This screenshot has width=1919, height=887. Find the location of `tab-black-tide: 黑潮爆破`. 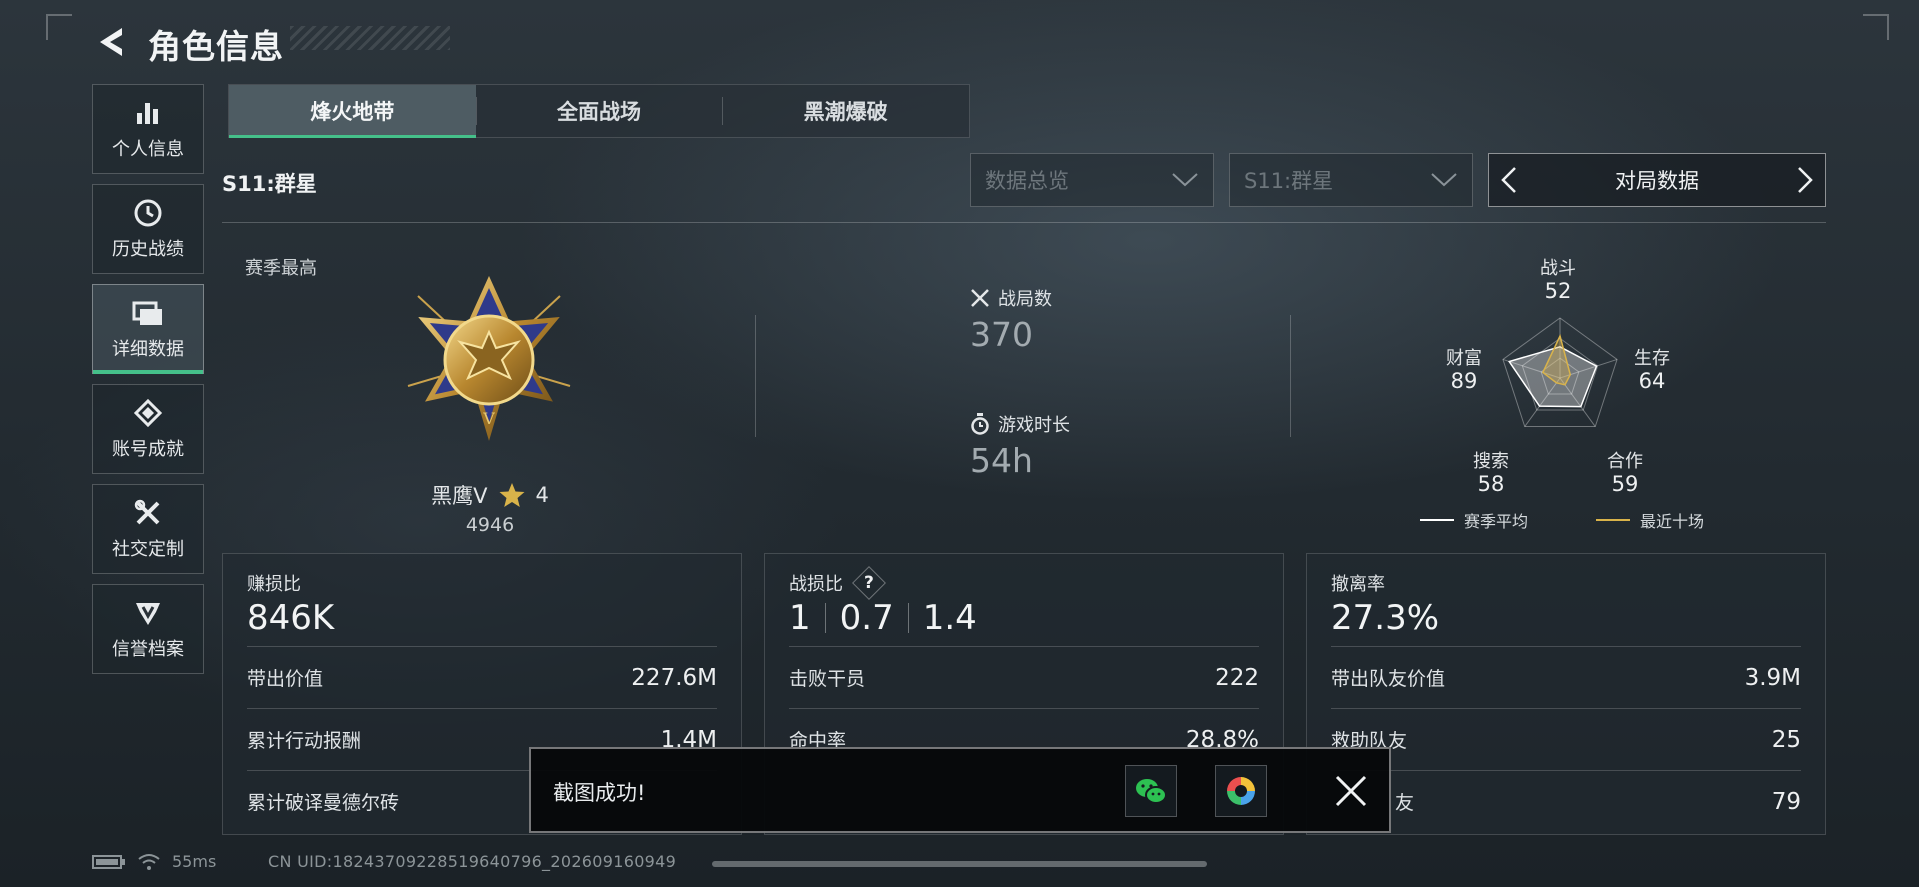

tab-black-tide: 黑潮爆破 is located at coordinates (845, 111).